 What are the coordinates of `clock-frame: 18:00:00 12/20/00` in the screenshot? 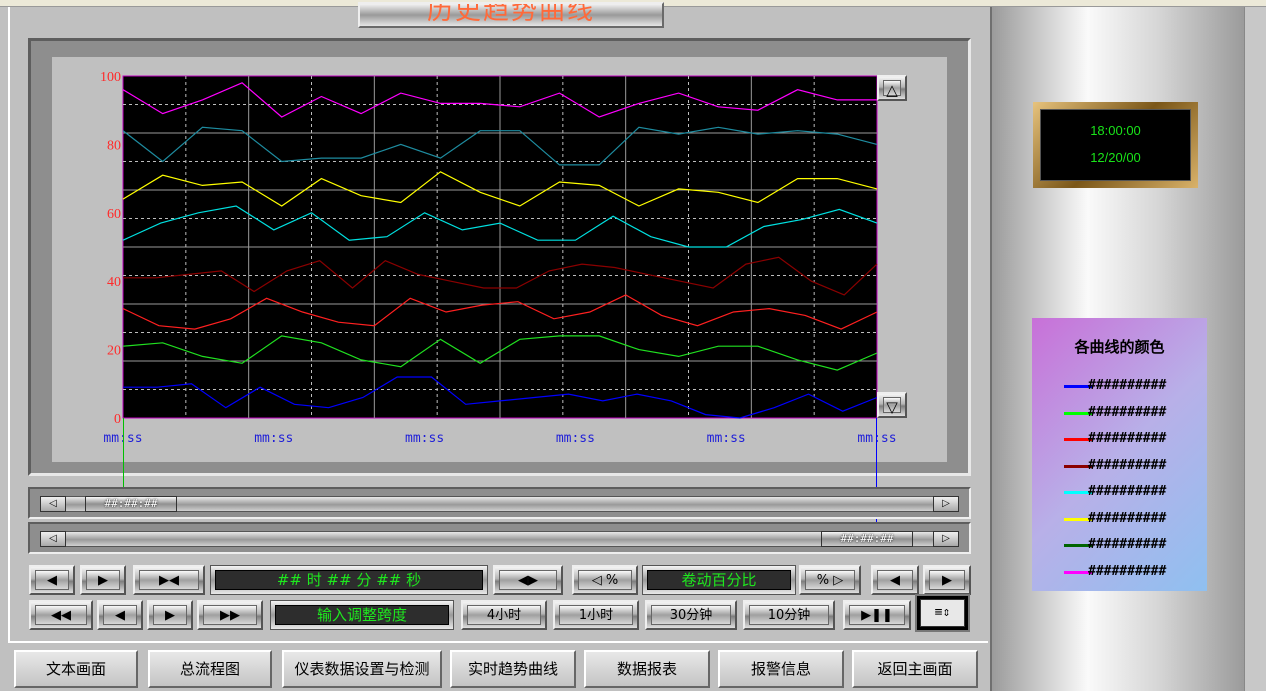 It's located at (1115, 145).